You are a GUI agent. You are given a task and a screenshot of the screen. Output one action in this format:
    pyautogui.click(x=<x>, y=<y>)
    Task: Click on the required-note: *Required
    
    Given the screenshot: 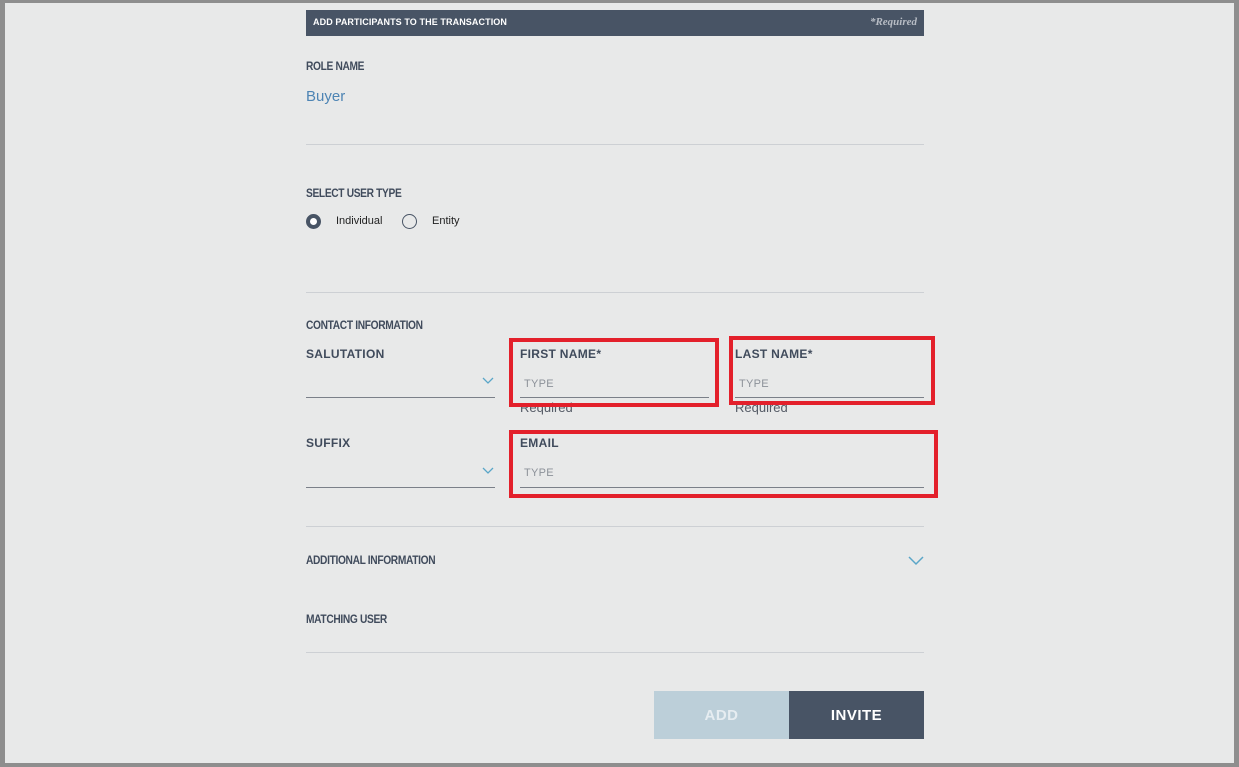 What is the action you would take?
    pyautogui.click(x=893, y=22)
    